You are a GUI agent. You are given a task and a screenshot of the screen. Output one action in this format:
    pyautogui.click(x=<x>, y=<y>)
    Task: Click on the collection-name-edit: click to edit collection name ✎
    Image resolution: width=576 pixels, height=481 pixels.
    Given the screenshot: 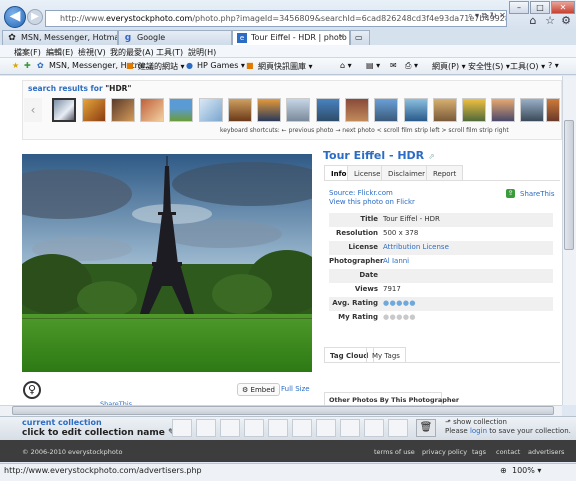 What is the action you would take?
    pyautogui.click(x=99, y=433)
    